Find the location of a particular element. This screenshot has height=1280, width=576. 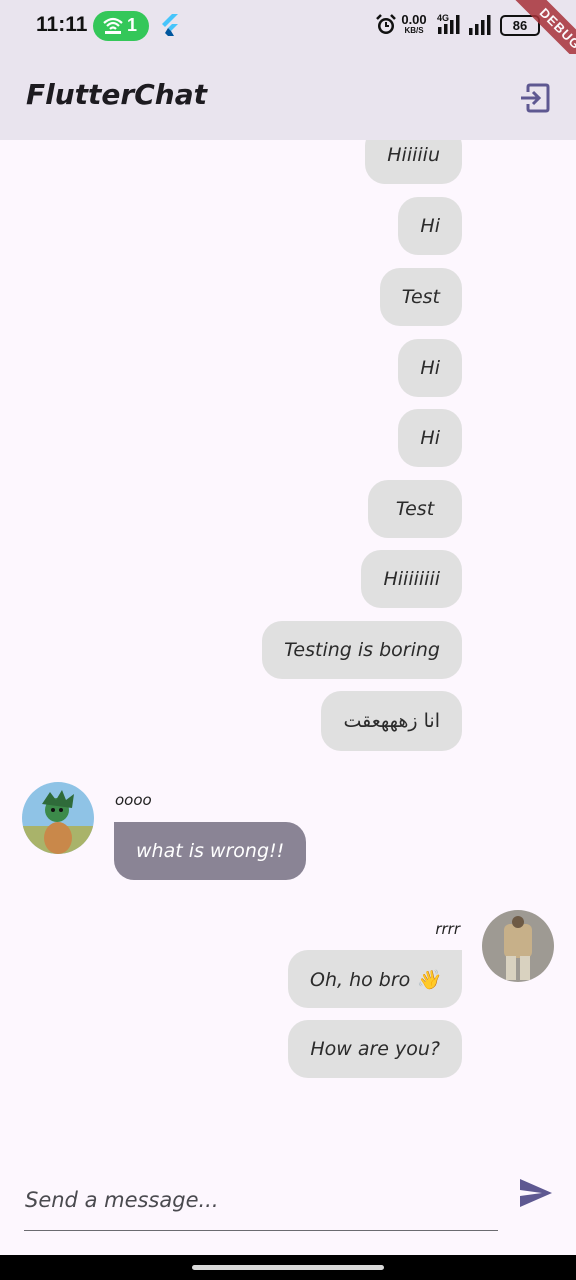

message-username: rrrr is located at coordinates (447, 929).